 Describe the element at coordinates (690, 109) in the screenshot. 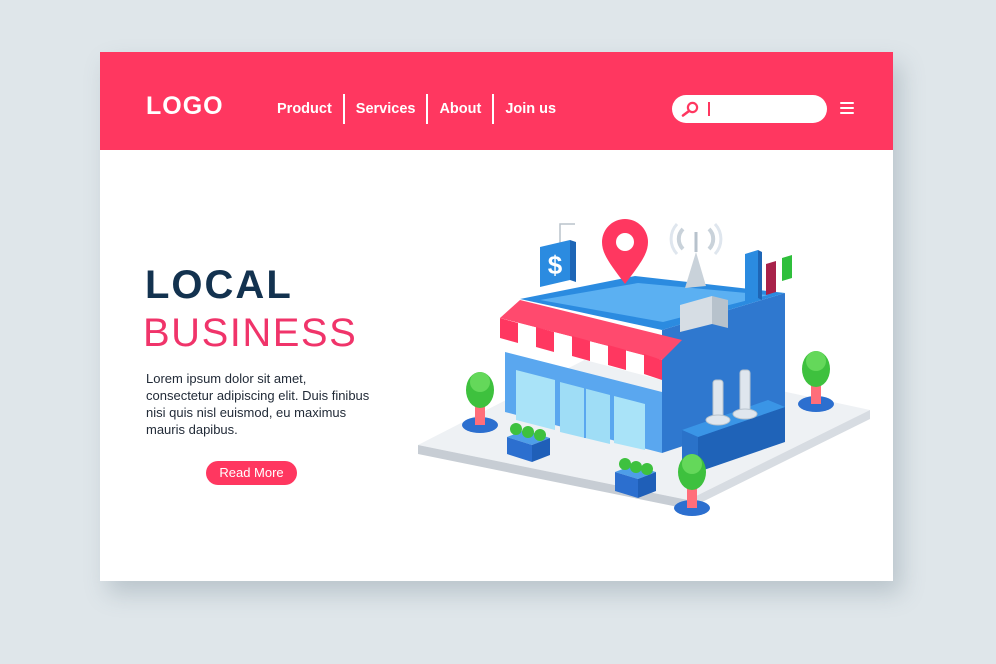

I see `search-icon` at that location.